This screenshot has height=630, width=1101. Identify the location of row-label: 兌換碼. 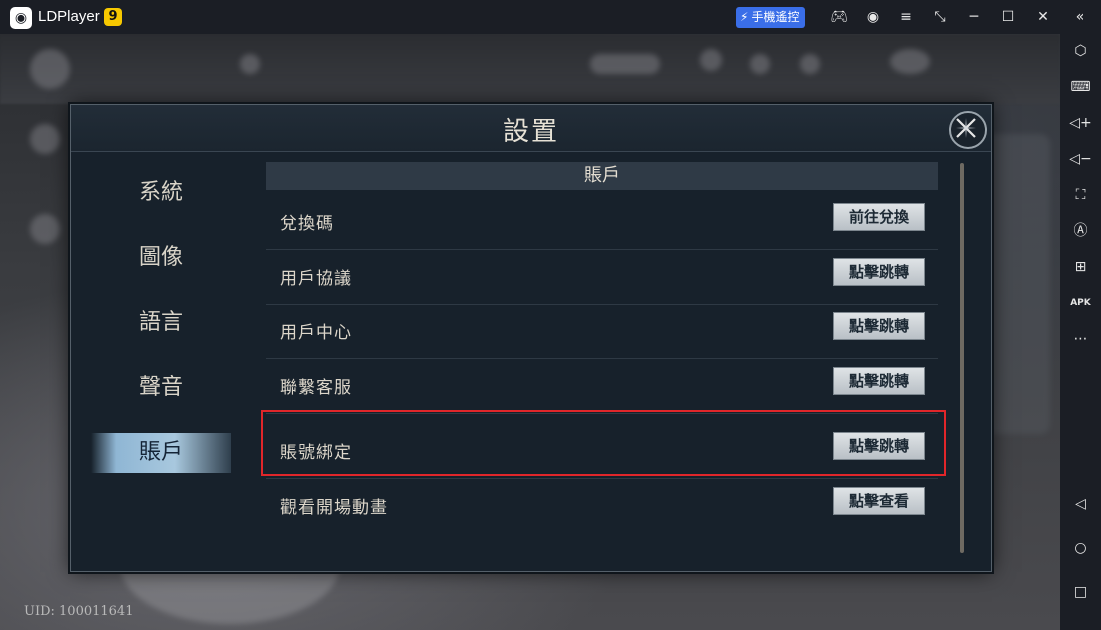
(307, 224).